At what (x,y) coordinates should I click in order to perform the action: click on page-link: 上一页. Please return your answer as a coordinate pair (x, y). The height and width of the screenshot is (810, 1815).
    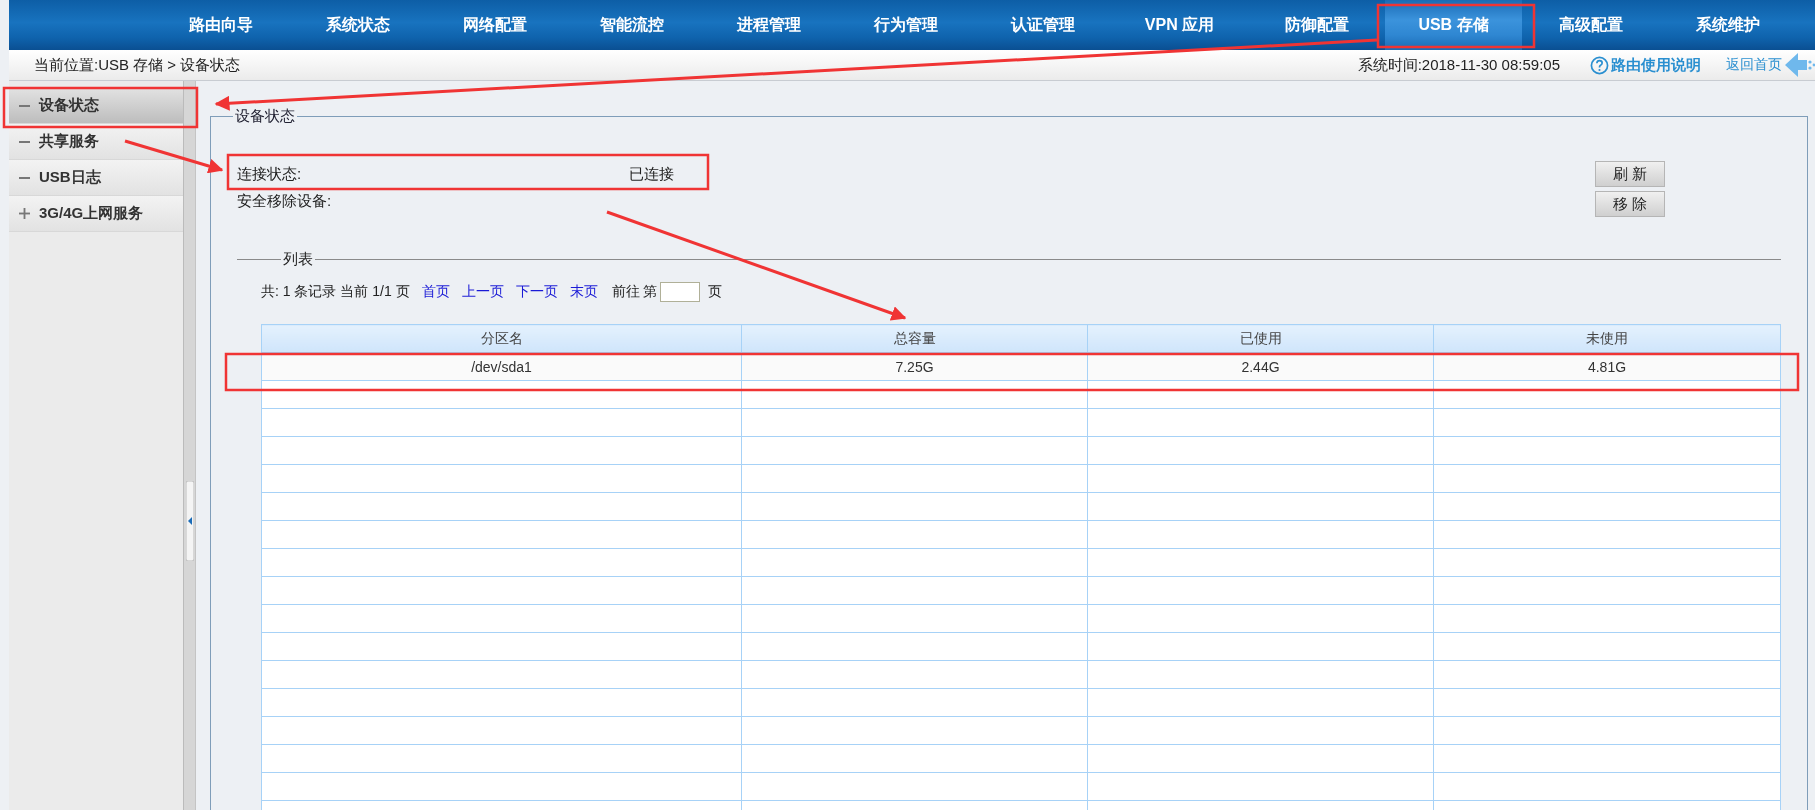
    Looking at the image, I should click on (482, 292).